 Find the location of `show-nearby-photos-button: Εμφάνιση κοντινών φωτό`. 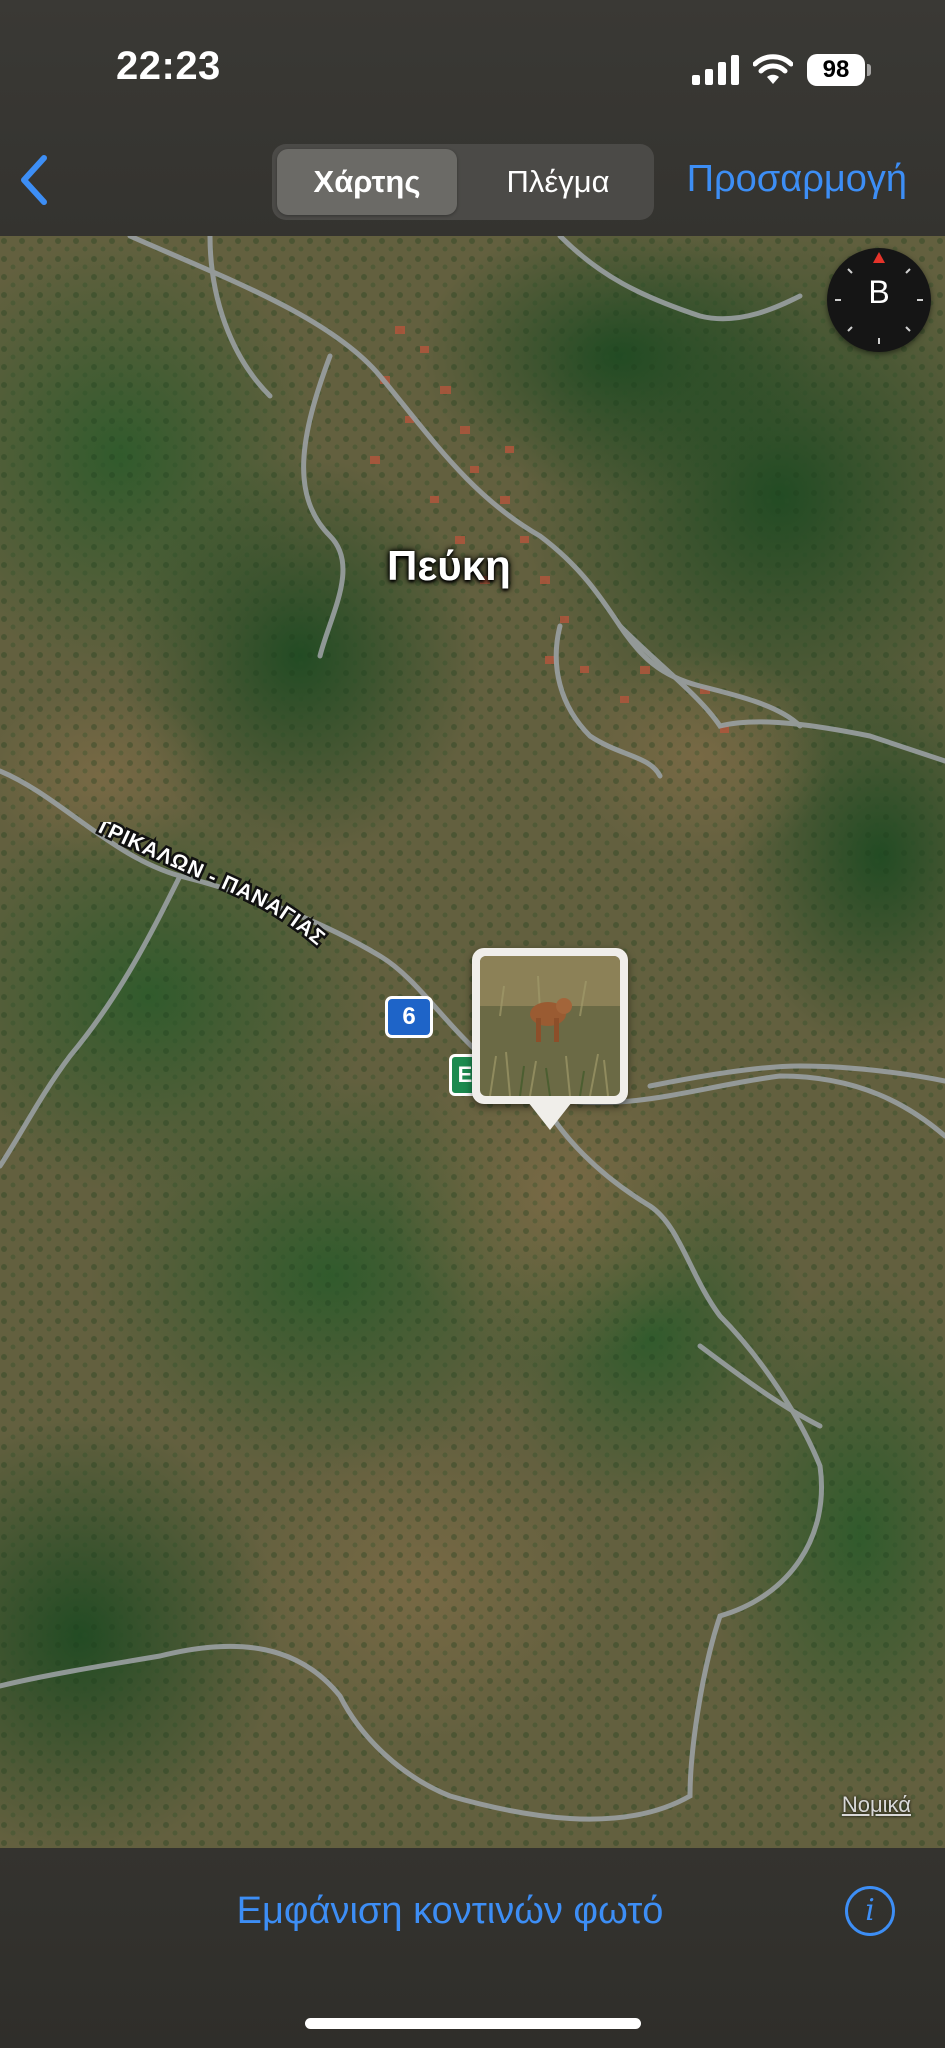

show-nearby-photos-button: Εμφάνιση κοντινών φωτό is located at coordinates (450, 1911).